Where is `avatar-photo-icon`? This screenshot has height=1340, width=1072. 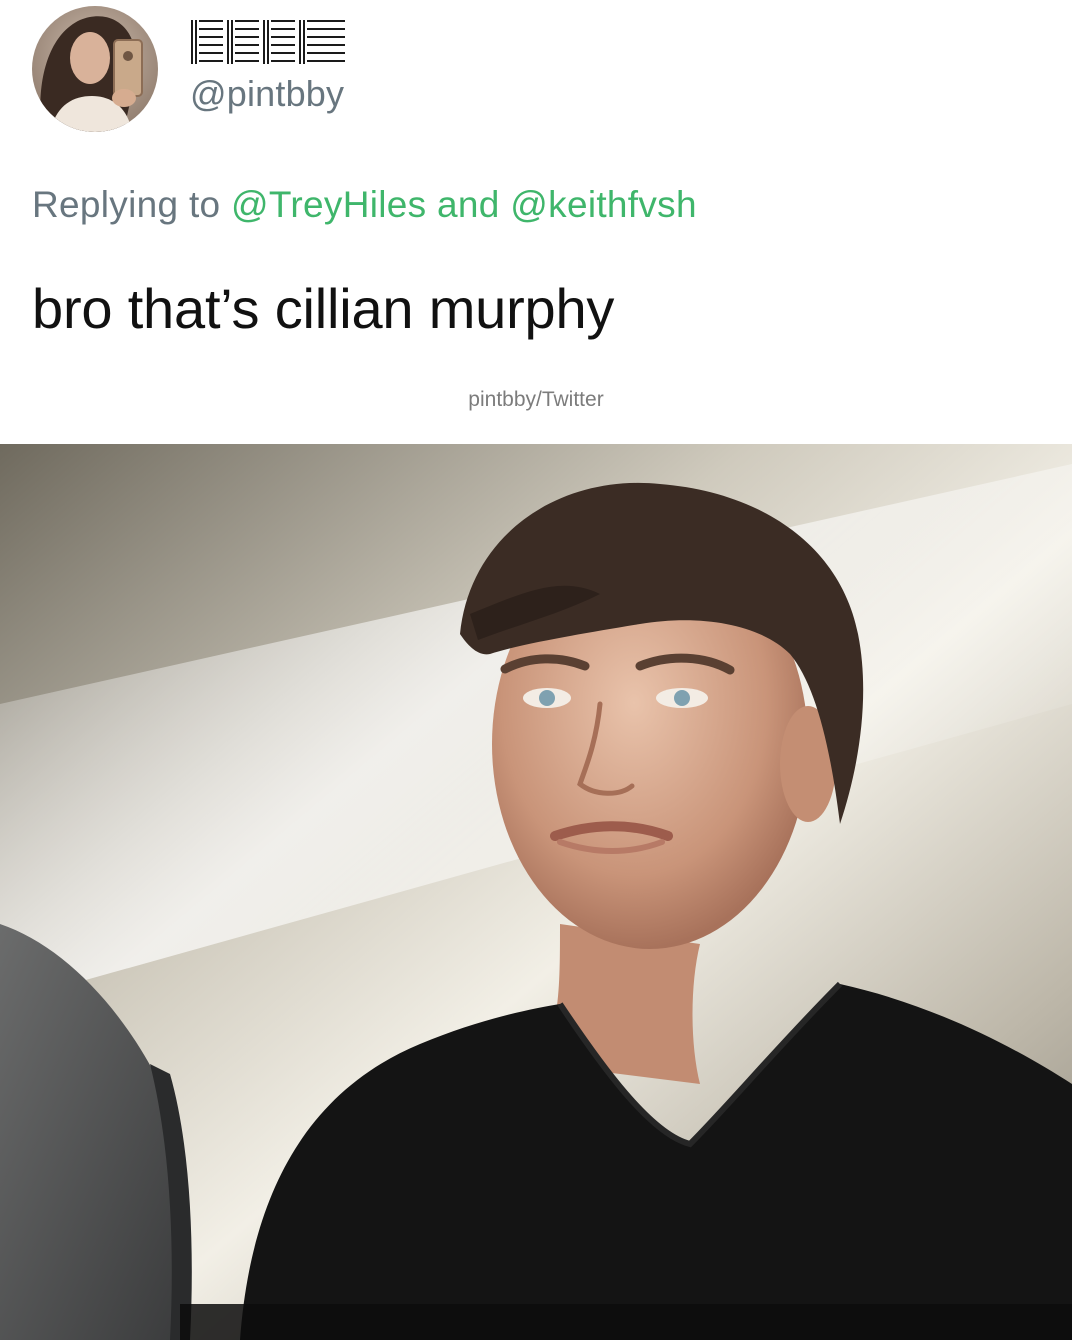 avatar-photo-icon is located at coordinates (95, 69).